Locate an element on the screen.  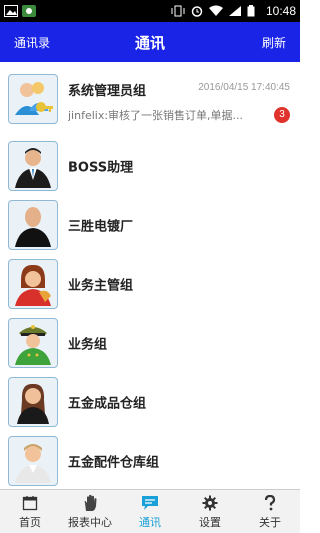
contact-name: 业务主管组 is located at coordinates (101, 285).